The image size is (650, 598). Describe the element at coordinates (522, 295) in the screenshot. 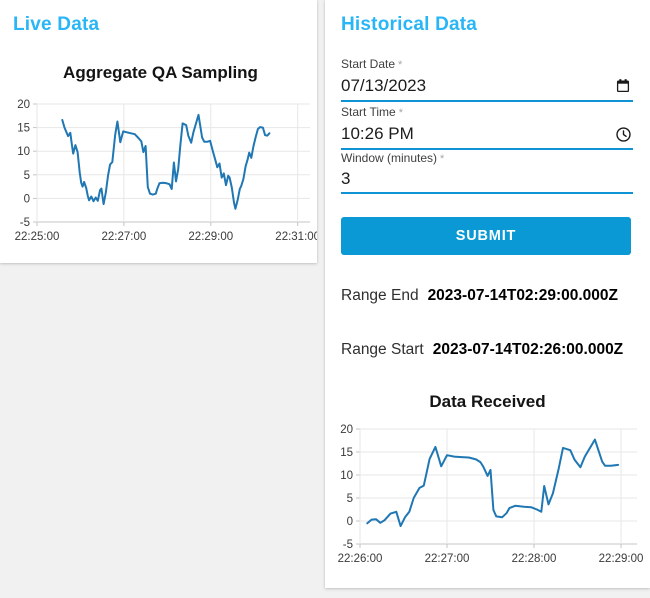

I see `range-end-value: 2023-07-14T02:29:00.000Z` at that location.